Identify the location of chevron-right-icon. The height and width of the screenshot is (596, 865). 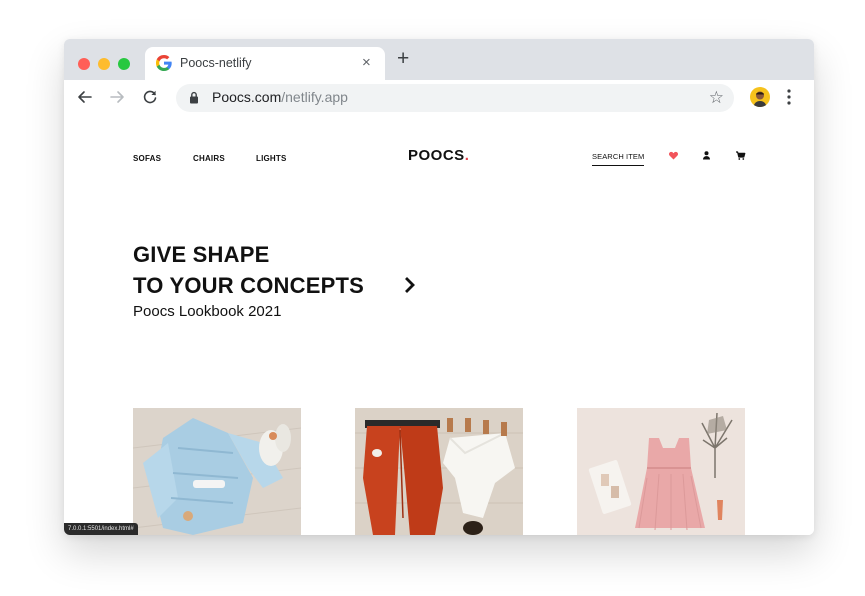
(410, 285).